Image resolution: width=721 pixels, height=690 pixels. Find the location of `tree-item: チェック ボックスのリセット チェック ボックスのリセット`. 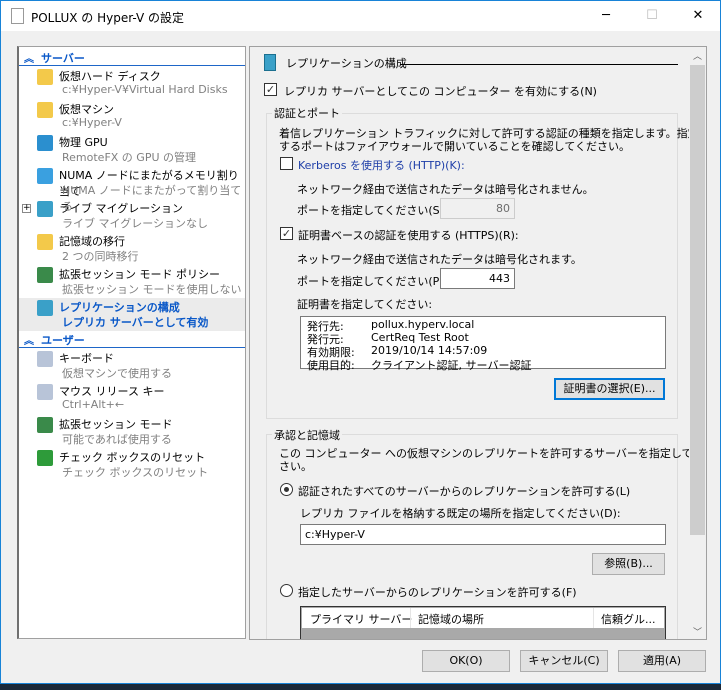

tree-item: チェック ボックスのリセット チェック ボックスのリセット is located at coordinates (132, 464).